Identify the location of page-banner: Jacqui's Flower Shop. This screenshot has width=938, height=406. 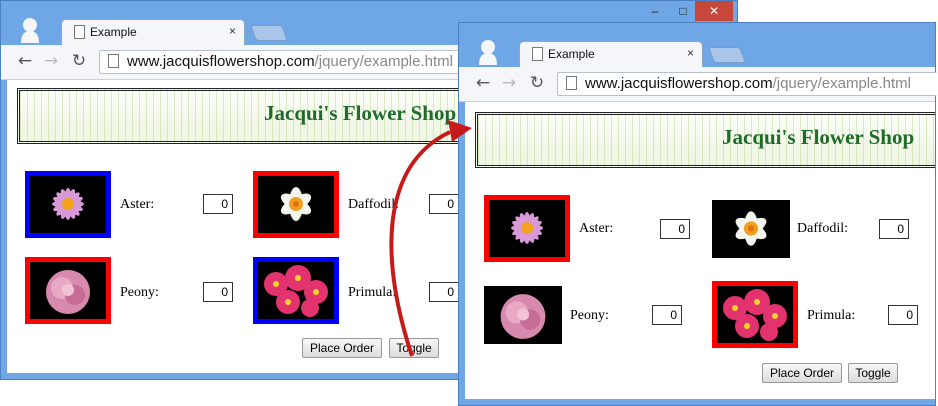
(705, 140).